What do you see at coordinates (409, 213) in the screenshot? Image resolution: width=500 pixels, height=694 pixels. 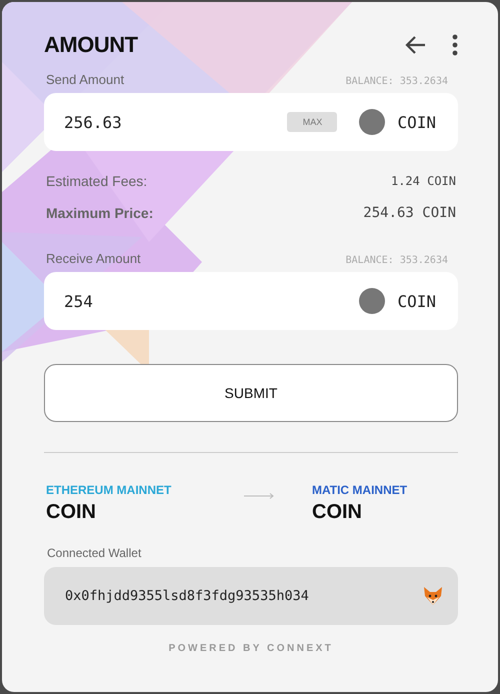 I see `fee-value: 254.63 COIN` at bounding box center [409, 213].